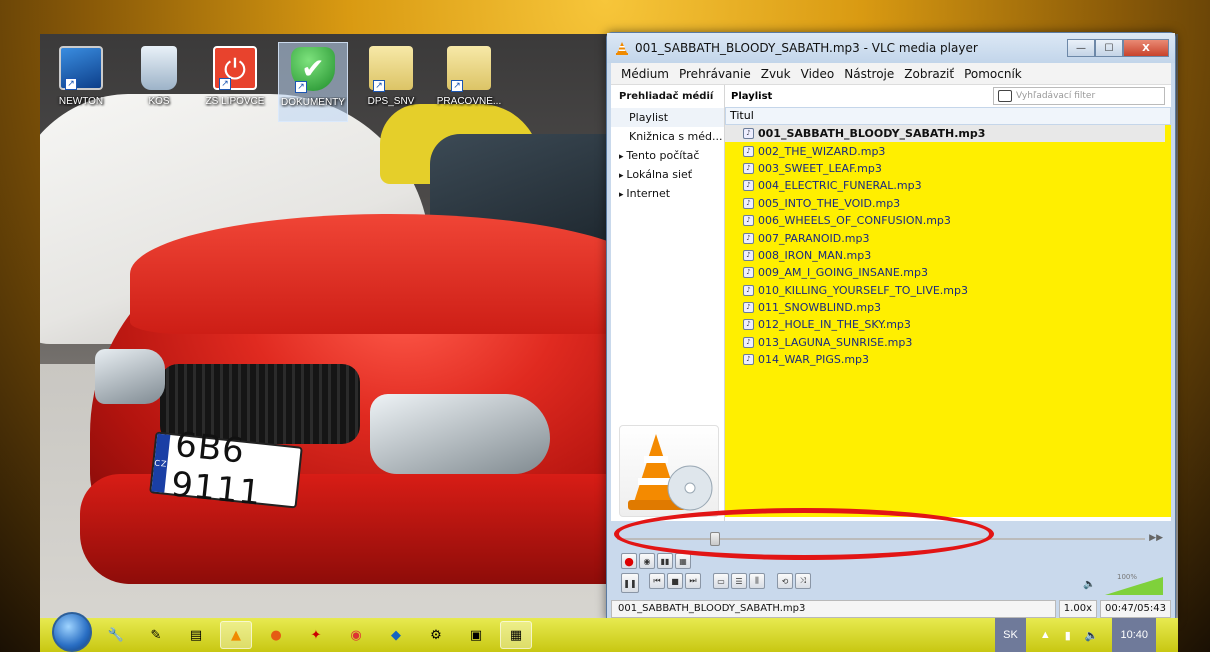 The image size is (1210, 652). I want to click on snapshot-button: ◉, so click(647, 561).